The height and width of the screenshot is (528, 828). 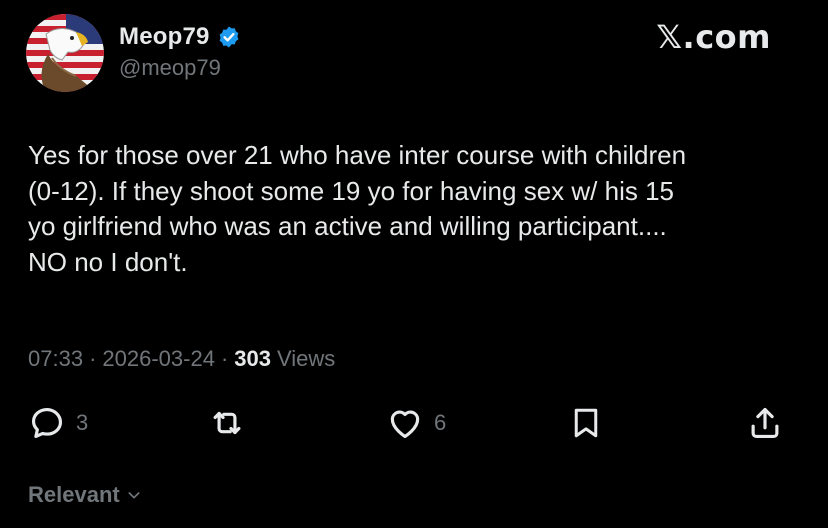 I want to click on brand-logo: 𝕏.com, so click(x=713, y=37).